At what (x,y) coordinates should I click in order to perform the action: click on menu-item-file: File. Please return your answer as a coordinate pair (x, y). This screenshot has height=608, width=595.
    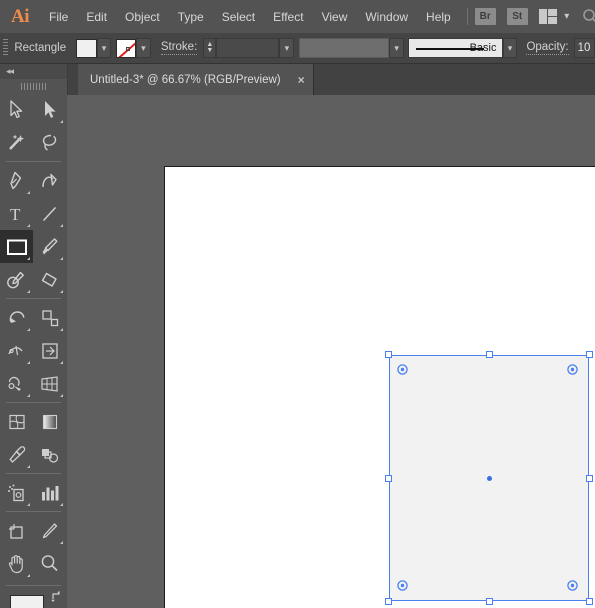
    Looking at the image, I should click on (58, 16).